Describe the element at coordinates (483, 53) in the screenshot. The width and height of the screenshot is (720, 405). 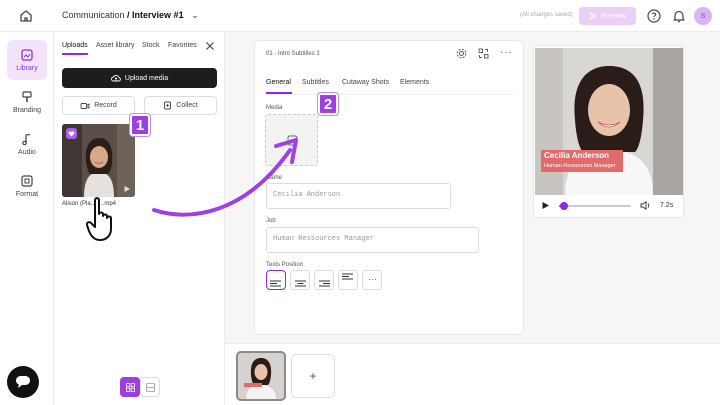
I see `swap-layout-icon` at that location.